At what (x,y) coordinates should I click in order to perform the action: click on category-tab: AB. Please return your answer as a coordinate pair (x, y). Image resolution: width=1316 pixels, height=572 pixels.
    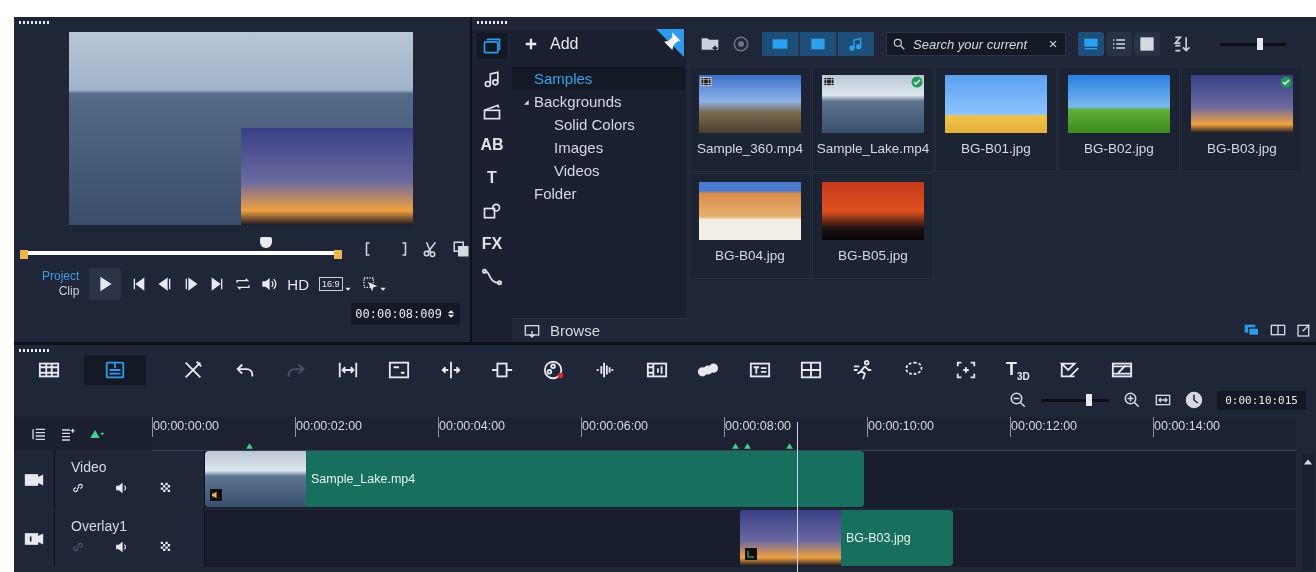
    Looking at the image, I should click on (492, 145).